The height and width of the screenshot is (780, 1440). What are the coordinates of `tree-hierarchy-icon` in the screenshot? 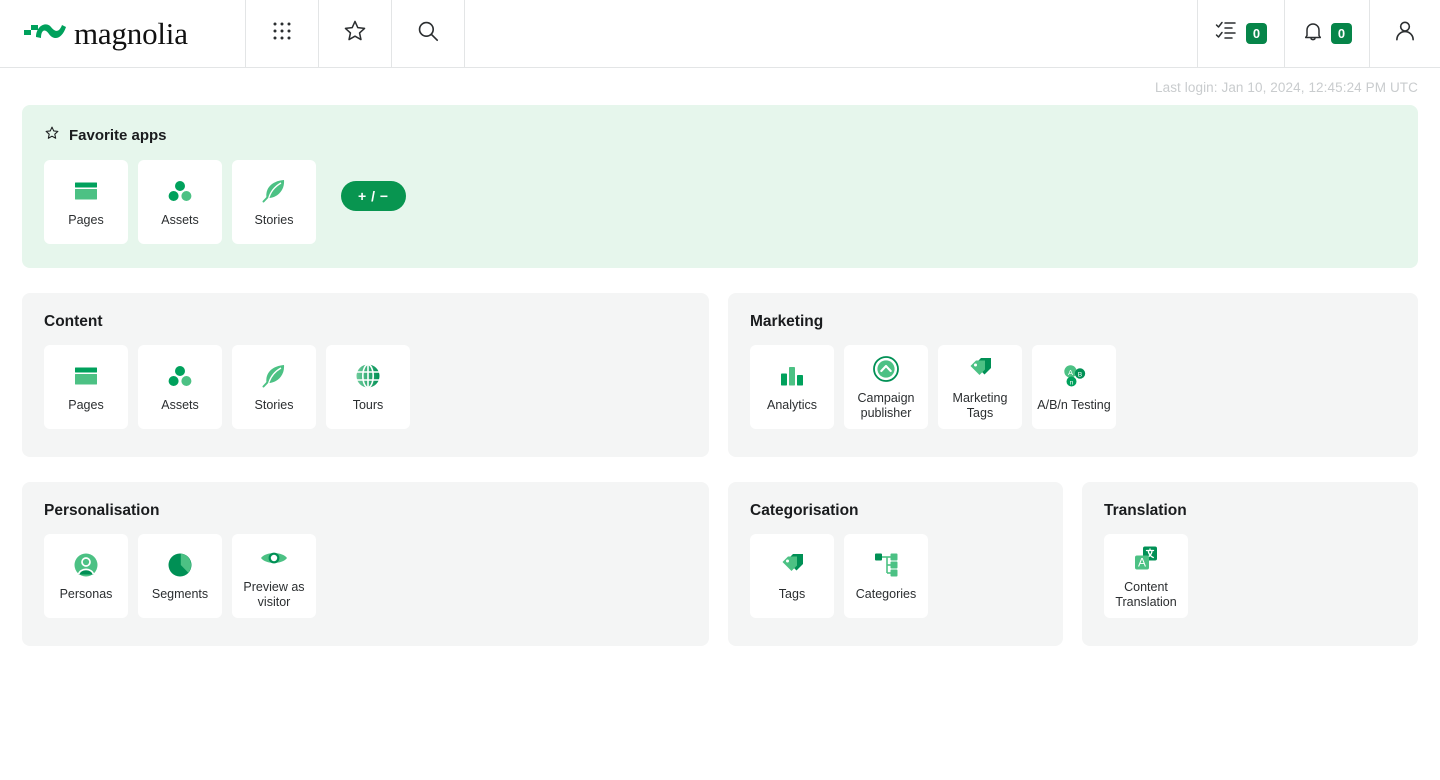 It's located at (886, 565).